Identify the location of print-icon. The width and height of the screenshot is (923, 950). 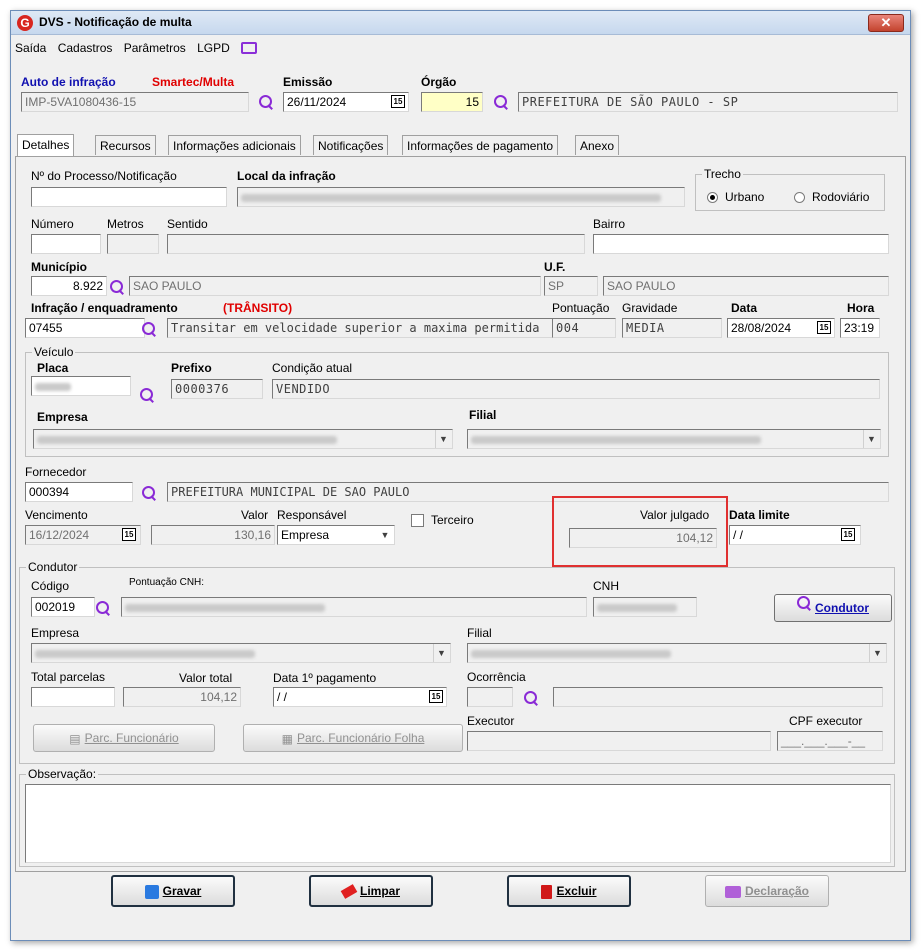
(732, 891).